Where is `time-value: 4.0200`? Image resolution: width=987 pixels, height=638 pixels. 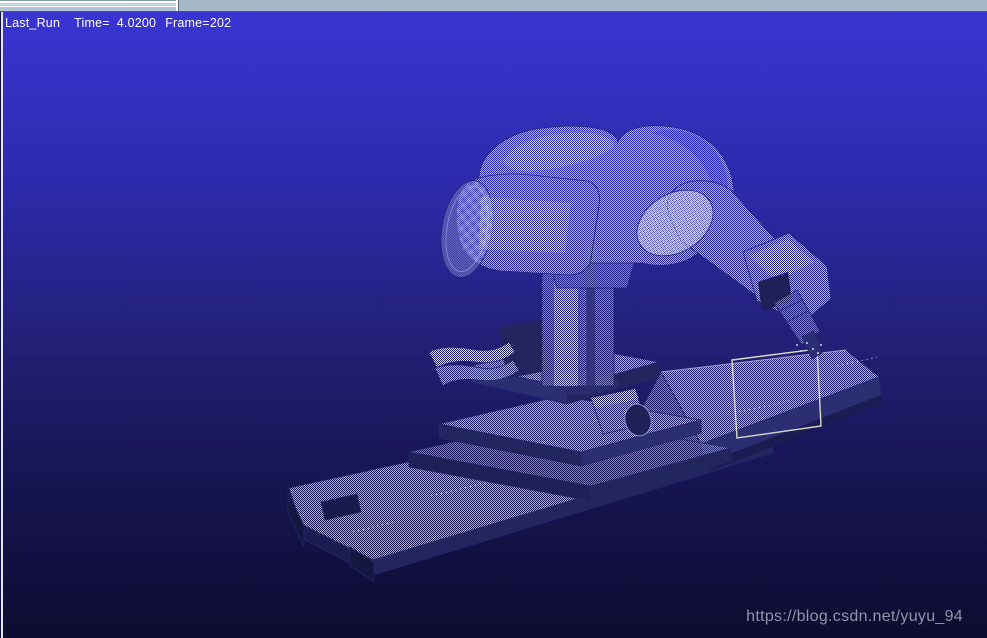 time-value: 4.0200 is located at coordinates (136, 23).